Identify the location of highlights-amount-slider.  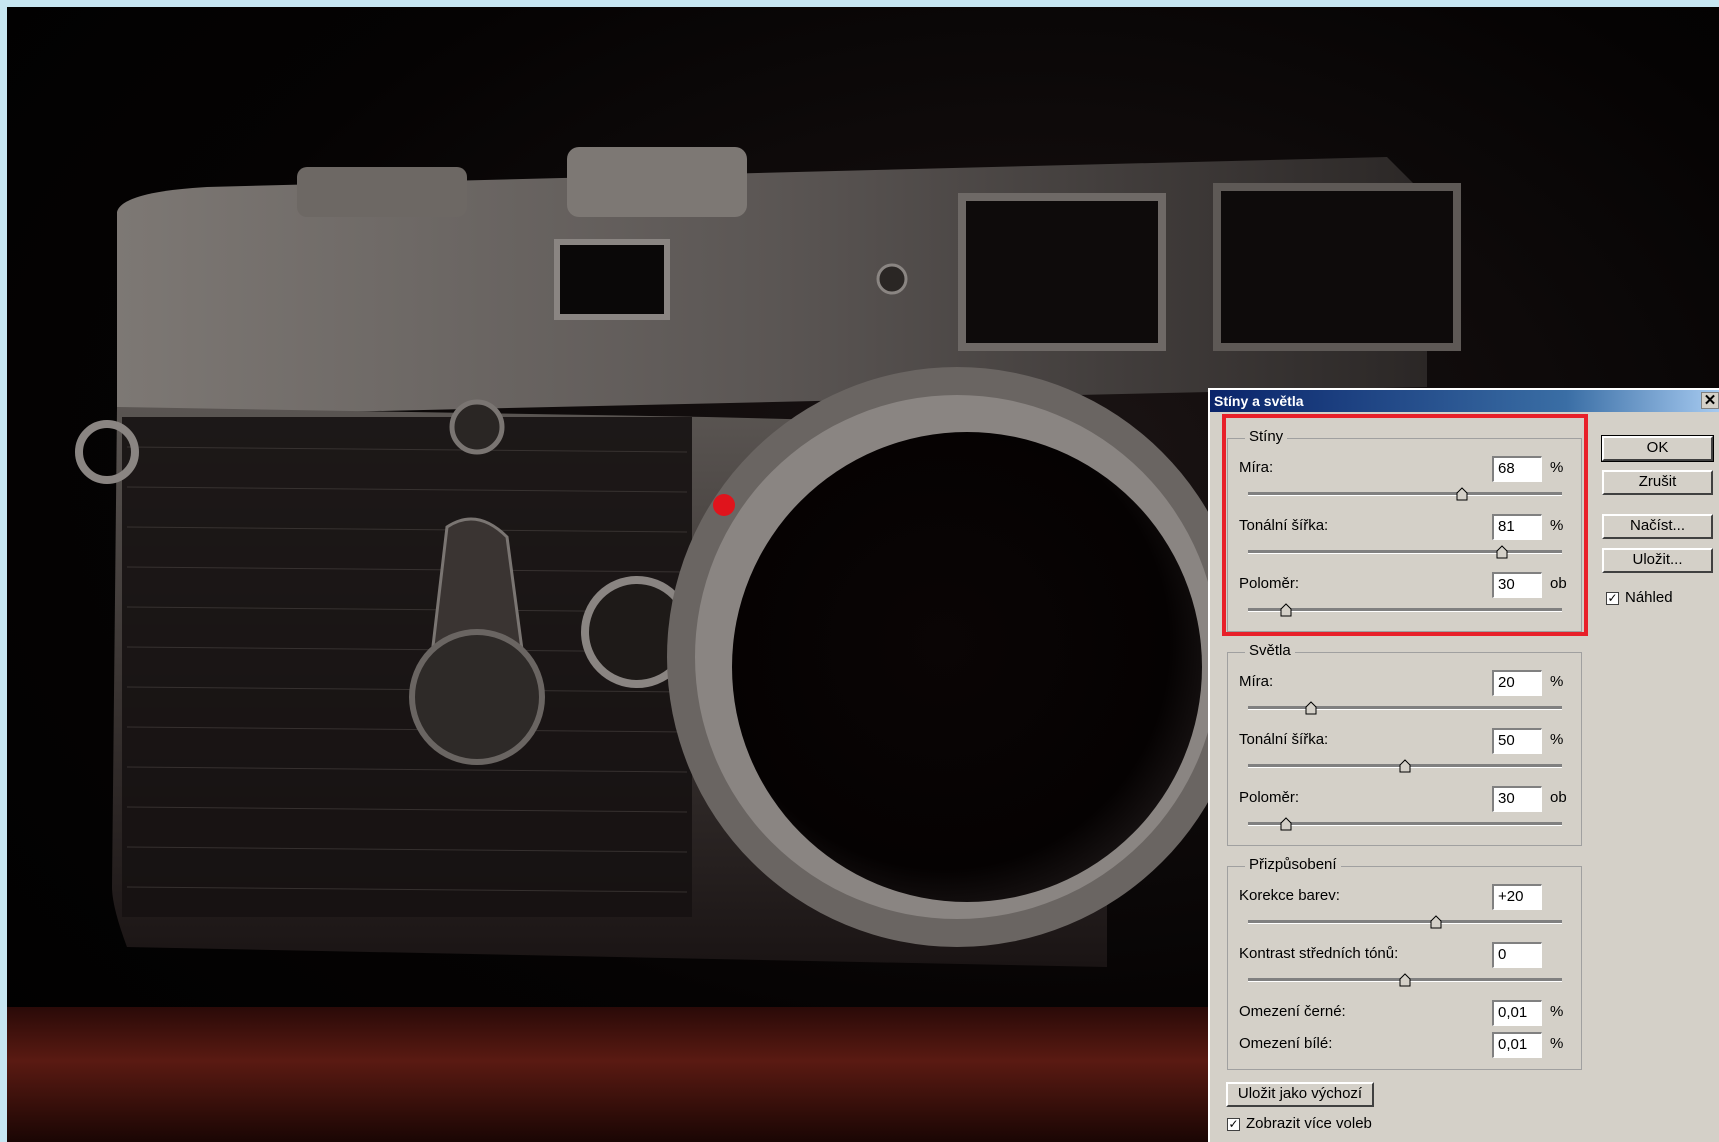
(1405, 708).